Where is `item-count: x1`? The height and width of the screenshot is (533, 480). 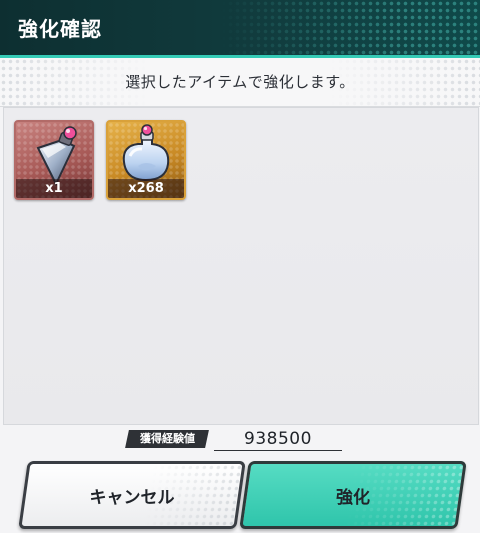 item-count: x1 is located at coordinates (54, 188).